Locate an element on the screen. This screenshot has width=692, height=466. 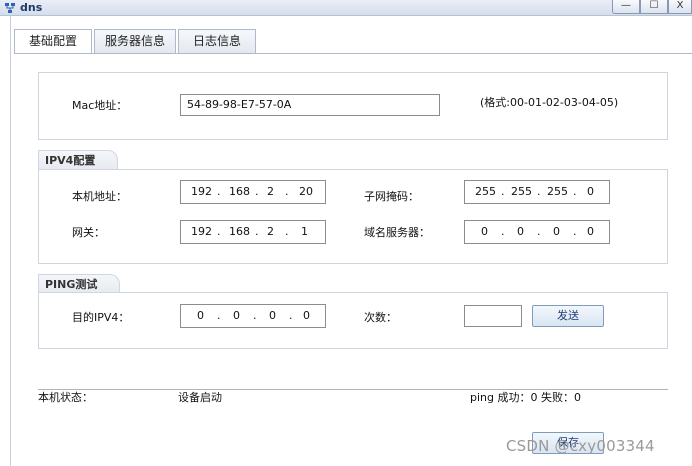
ping-result: ping 成功：0 失败：0 is located at coordinates (525, 397).